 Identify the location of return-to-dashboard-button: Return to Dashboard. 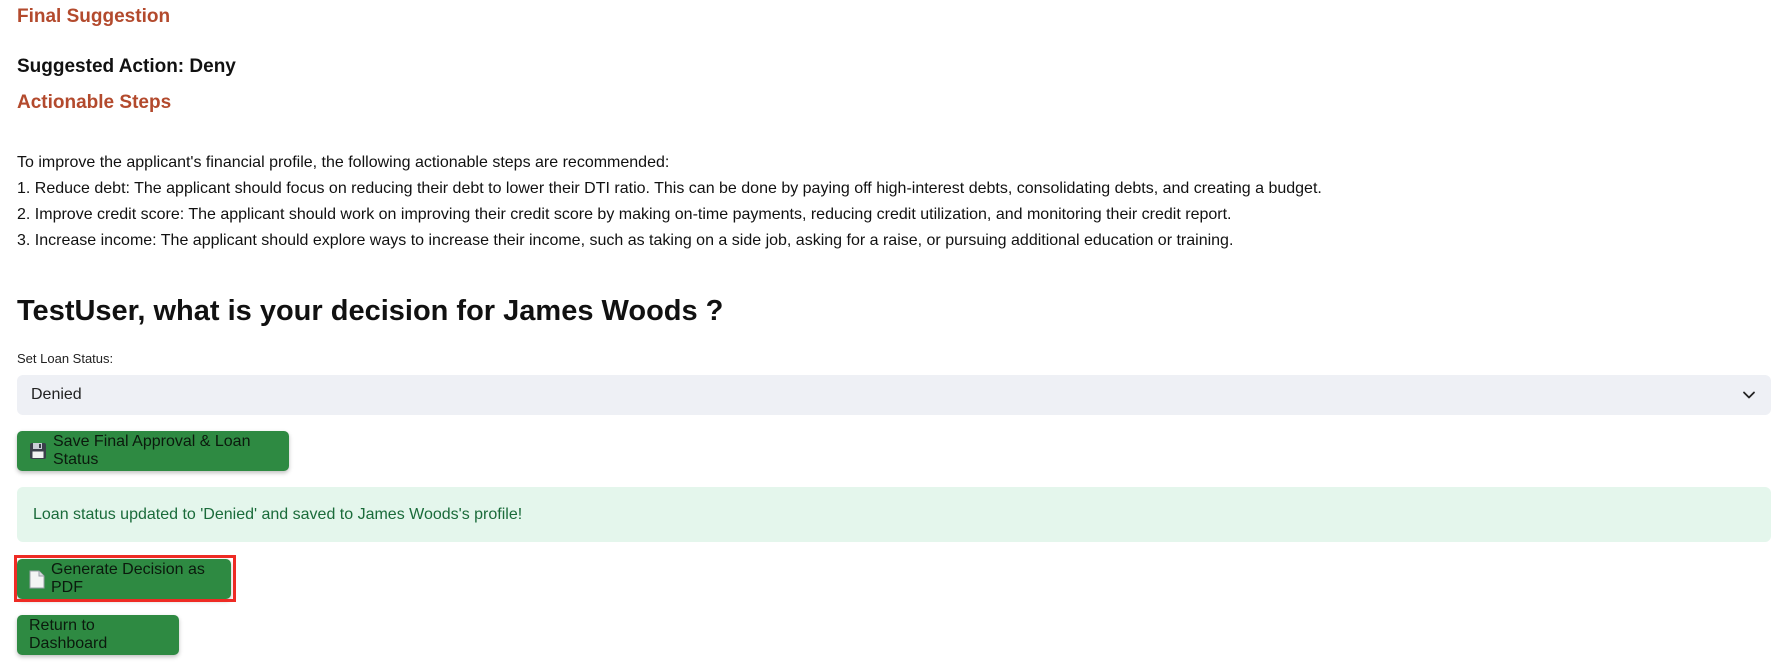
(98, 635).